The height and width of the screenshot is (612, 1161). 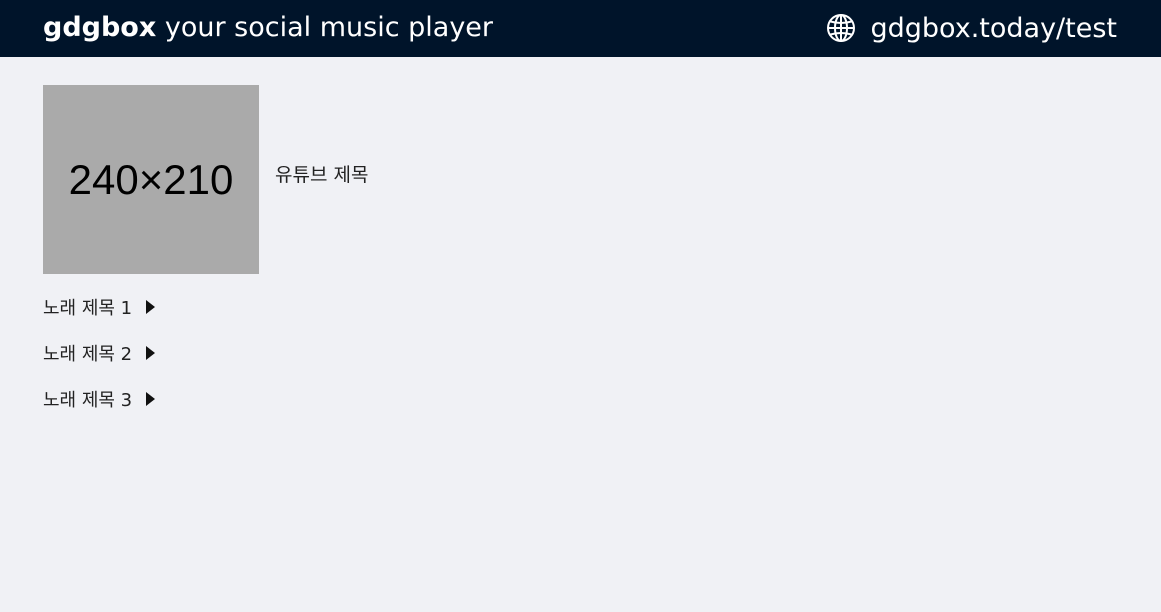 I want to click on video-thumbnail: 240×210, so click(x=151, y=179).